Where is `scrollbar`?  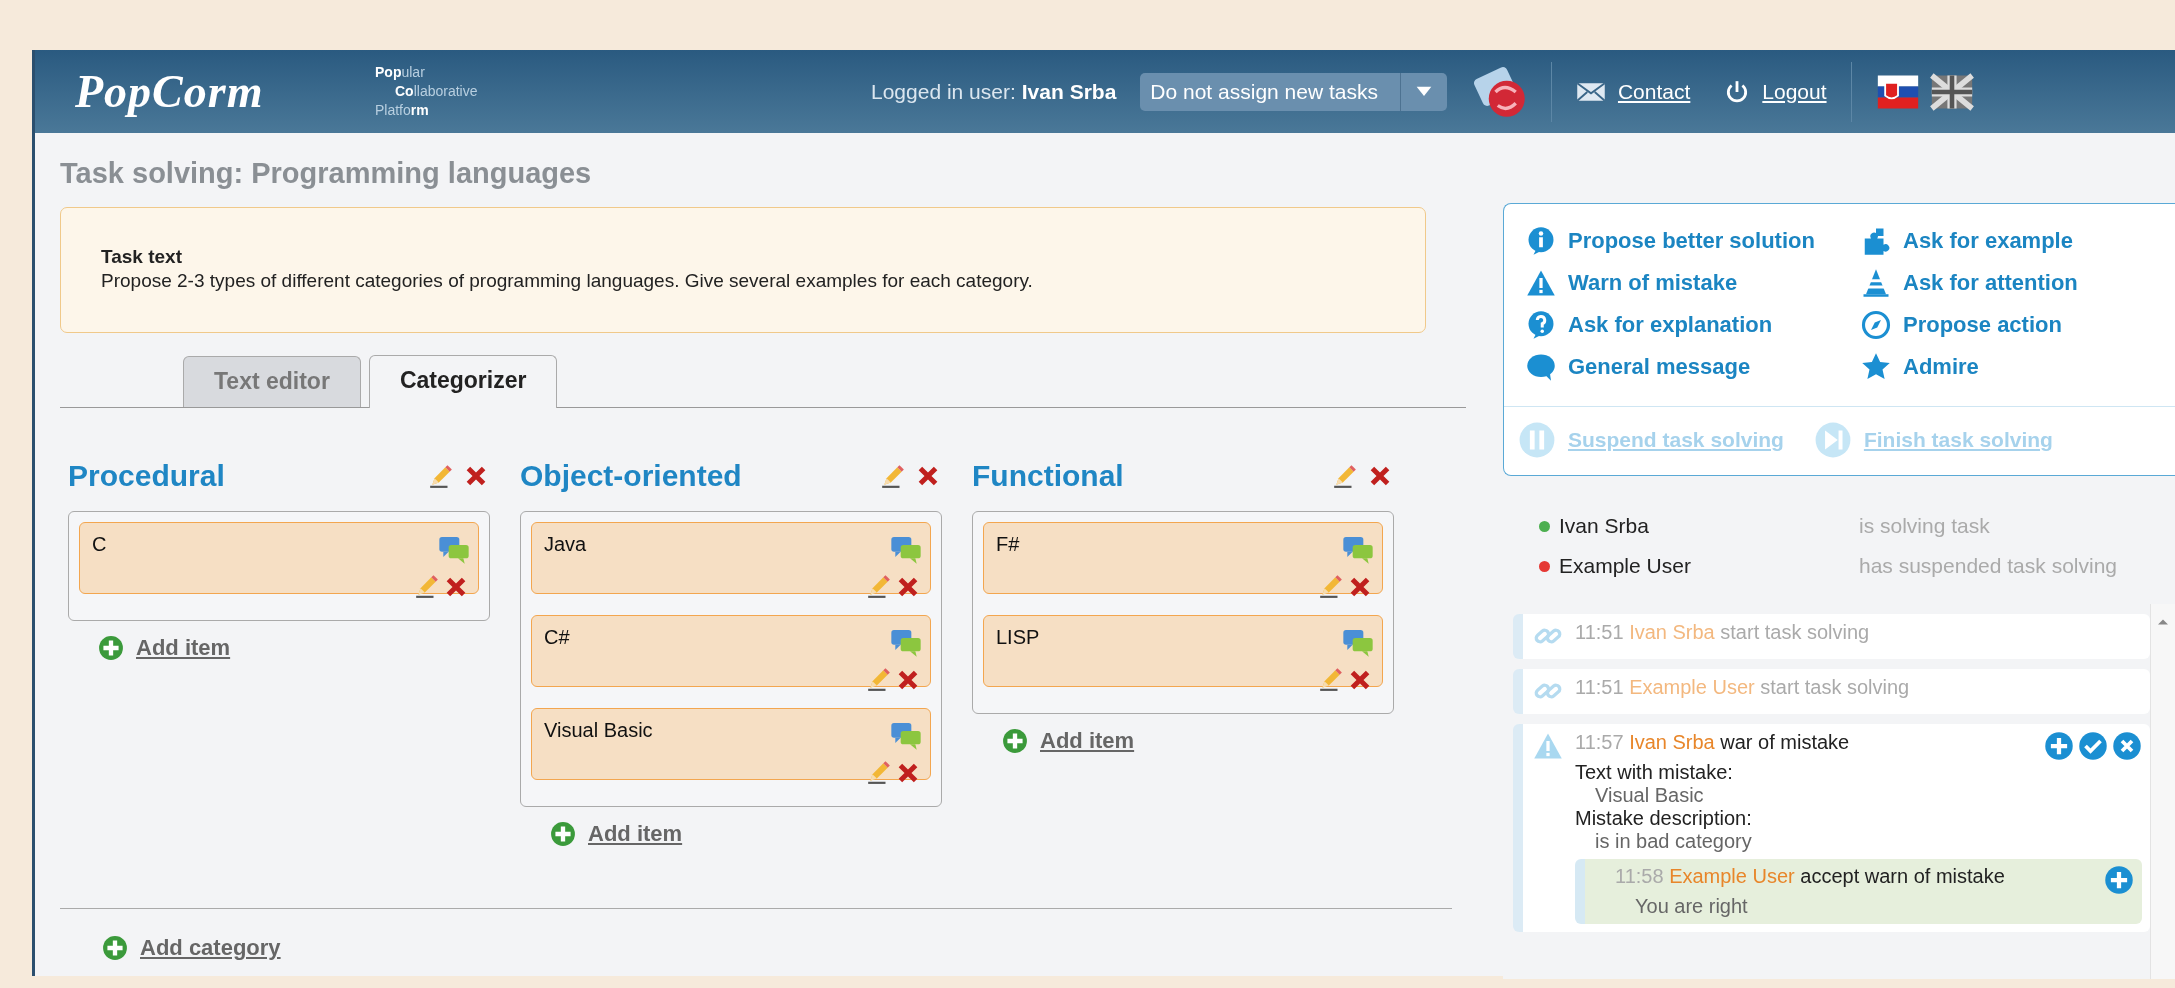 scrollbar is located at coordinates (2162, 791).